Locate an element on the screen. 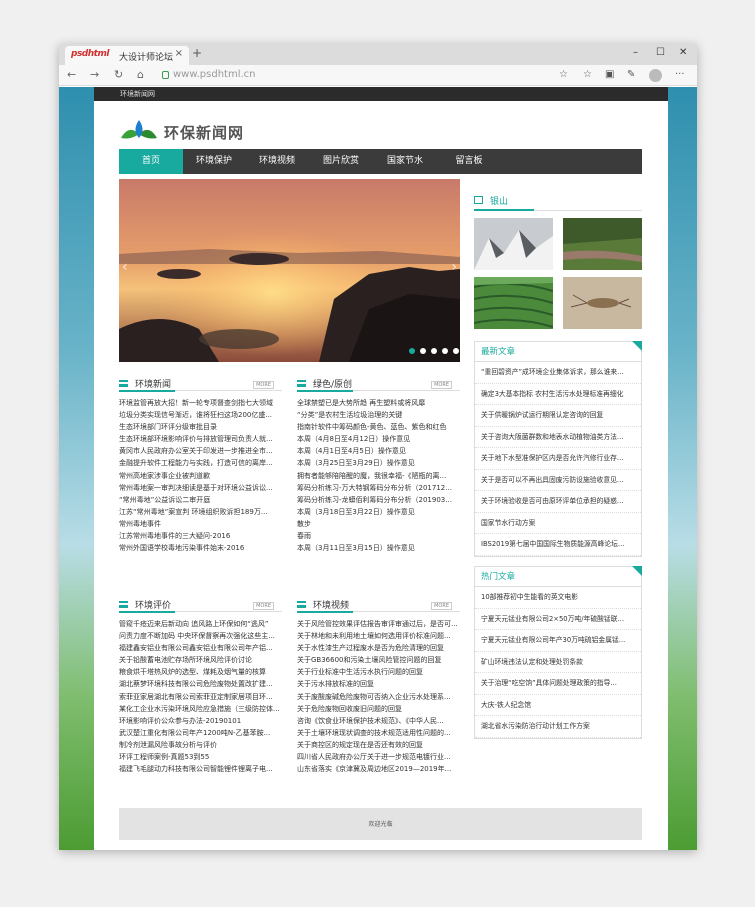  green-list-item: 本周（4月8日至4月12日）操作意见 is located at coordinates (378, 439).